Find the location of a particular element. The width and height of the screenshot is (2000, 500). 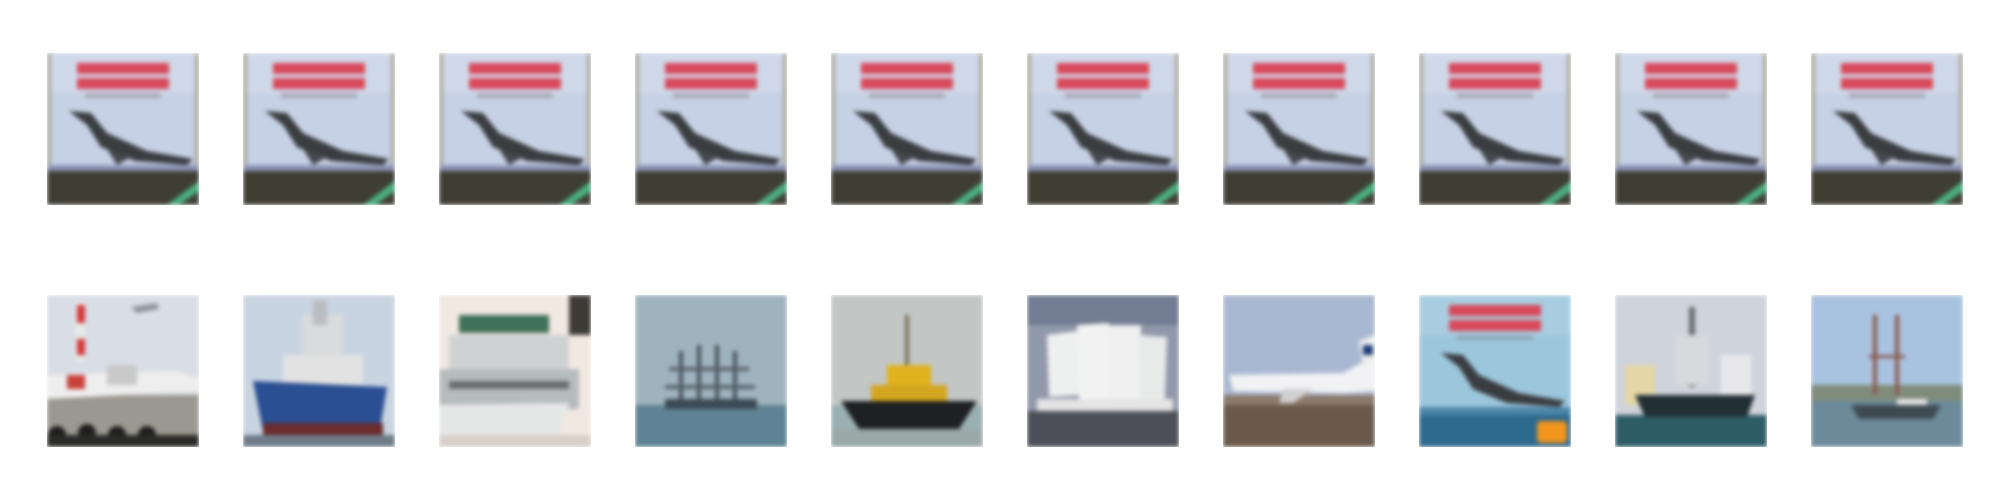

thumbnail-airplane-on-tarmac is located at coordinates (123, 371).